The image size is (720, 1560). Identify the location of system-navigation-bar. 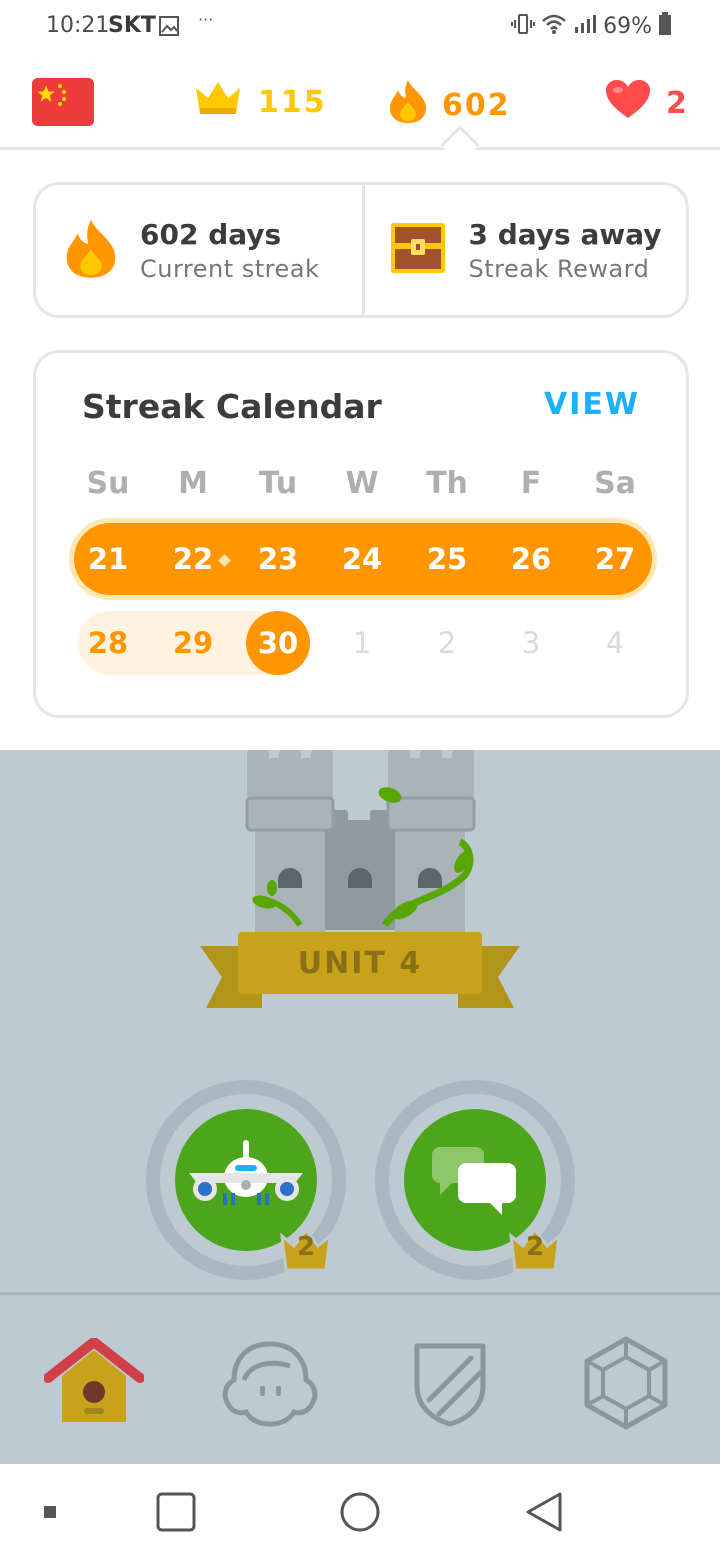
(360, 1512).